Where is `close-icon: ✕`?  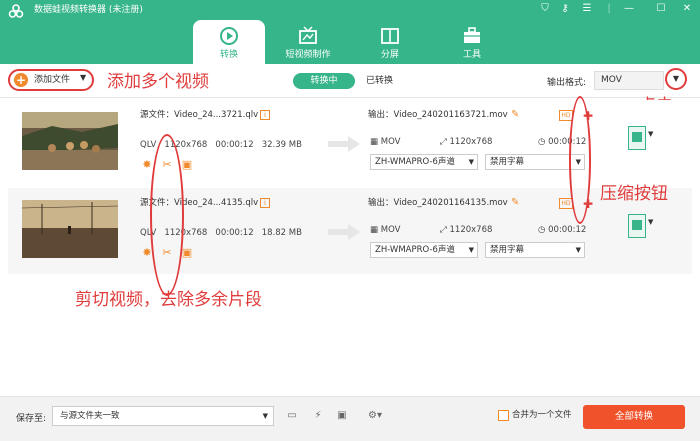 close-icon: ✕ is located at coordinates (687, 9).